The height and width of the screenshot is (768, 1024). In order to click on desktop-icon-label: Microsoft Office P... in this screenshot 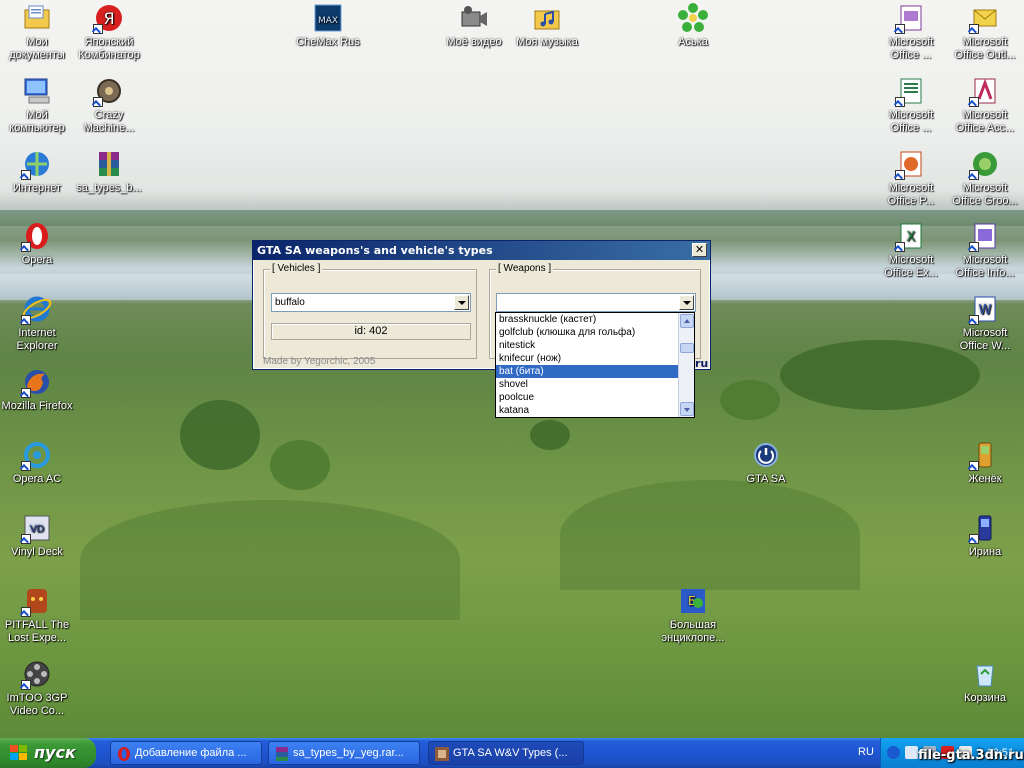, I will do `click(911, 194)`.